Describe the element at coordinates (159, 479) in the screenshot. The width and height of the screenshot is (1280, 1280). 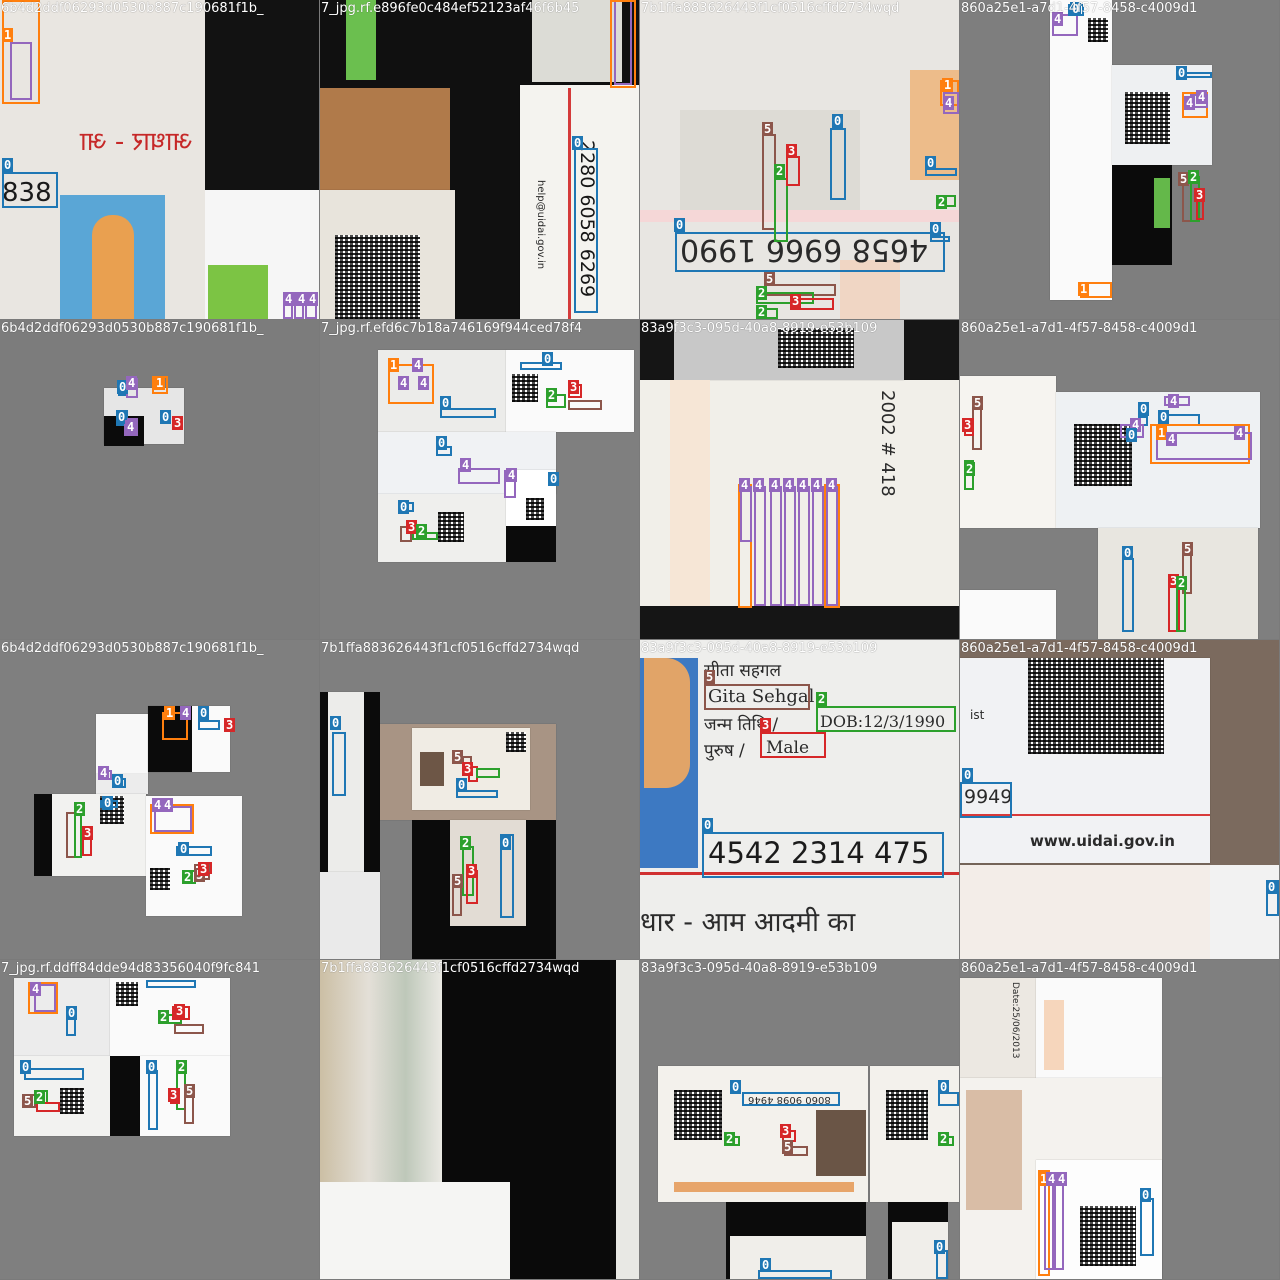
I see `gray-background` at that location.